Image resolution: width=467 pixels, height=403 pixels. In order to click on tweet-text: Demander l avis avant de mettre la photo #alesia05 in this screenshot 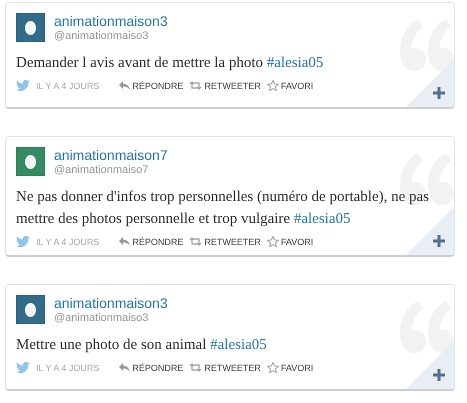, I will do `click(170, 63)`.